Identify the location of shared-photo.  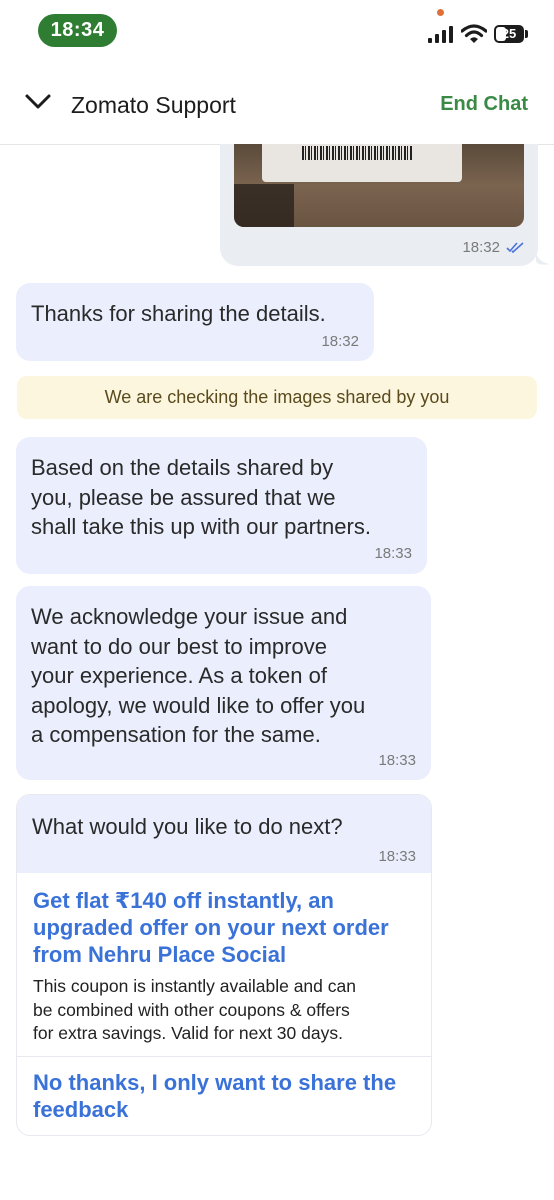
(379, 185).